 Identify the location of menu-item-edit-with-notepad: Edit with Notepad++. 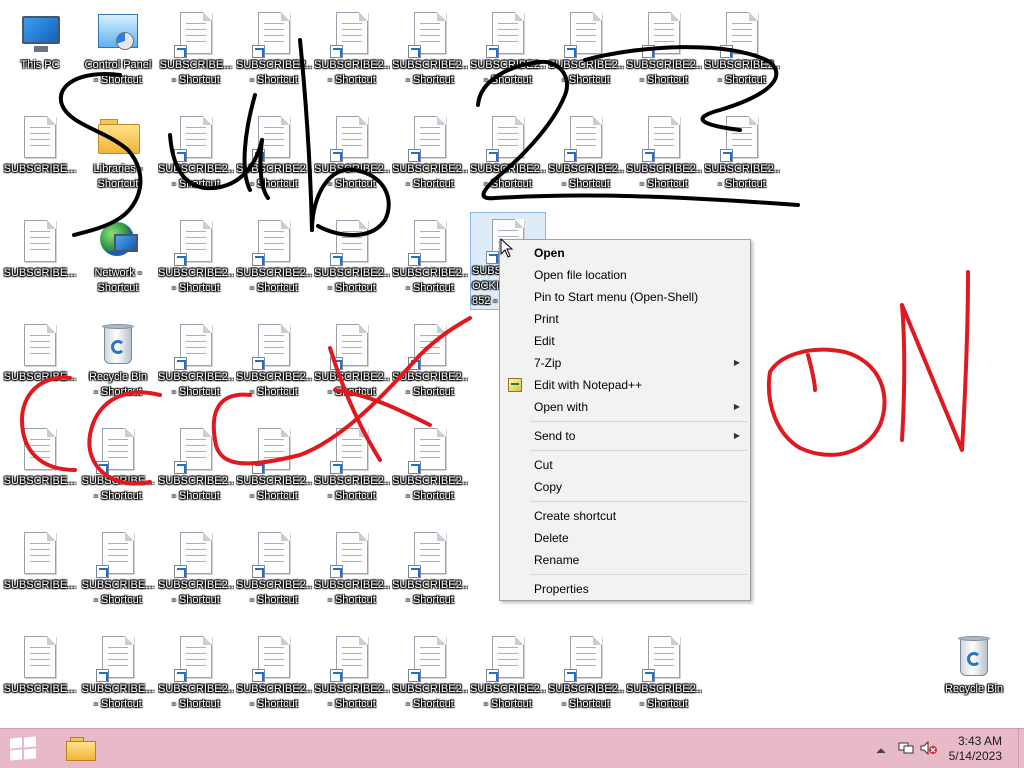
(625, 385).